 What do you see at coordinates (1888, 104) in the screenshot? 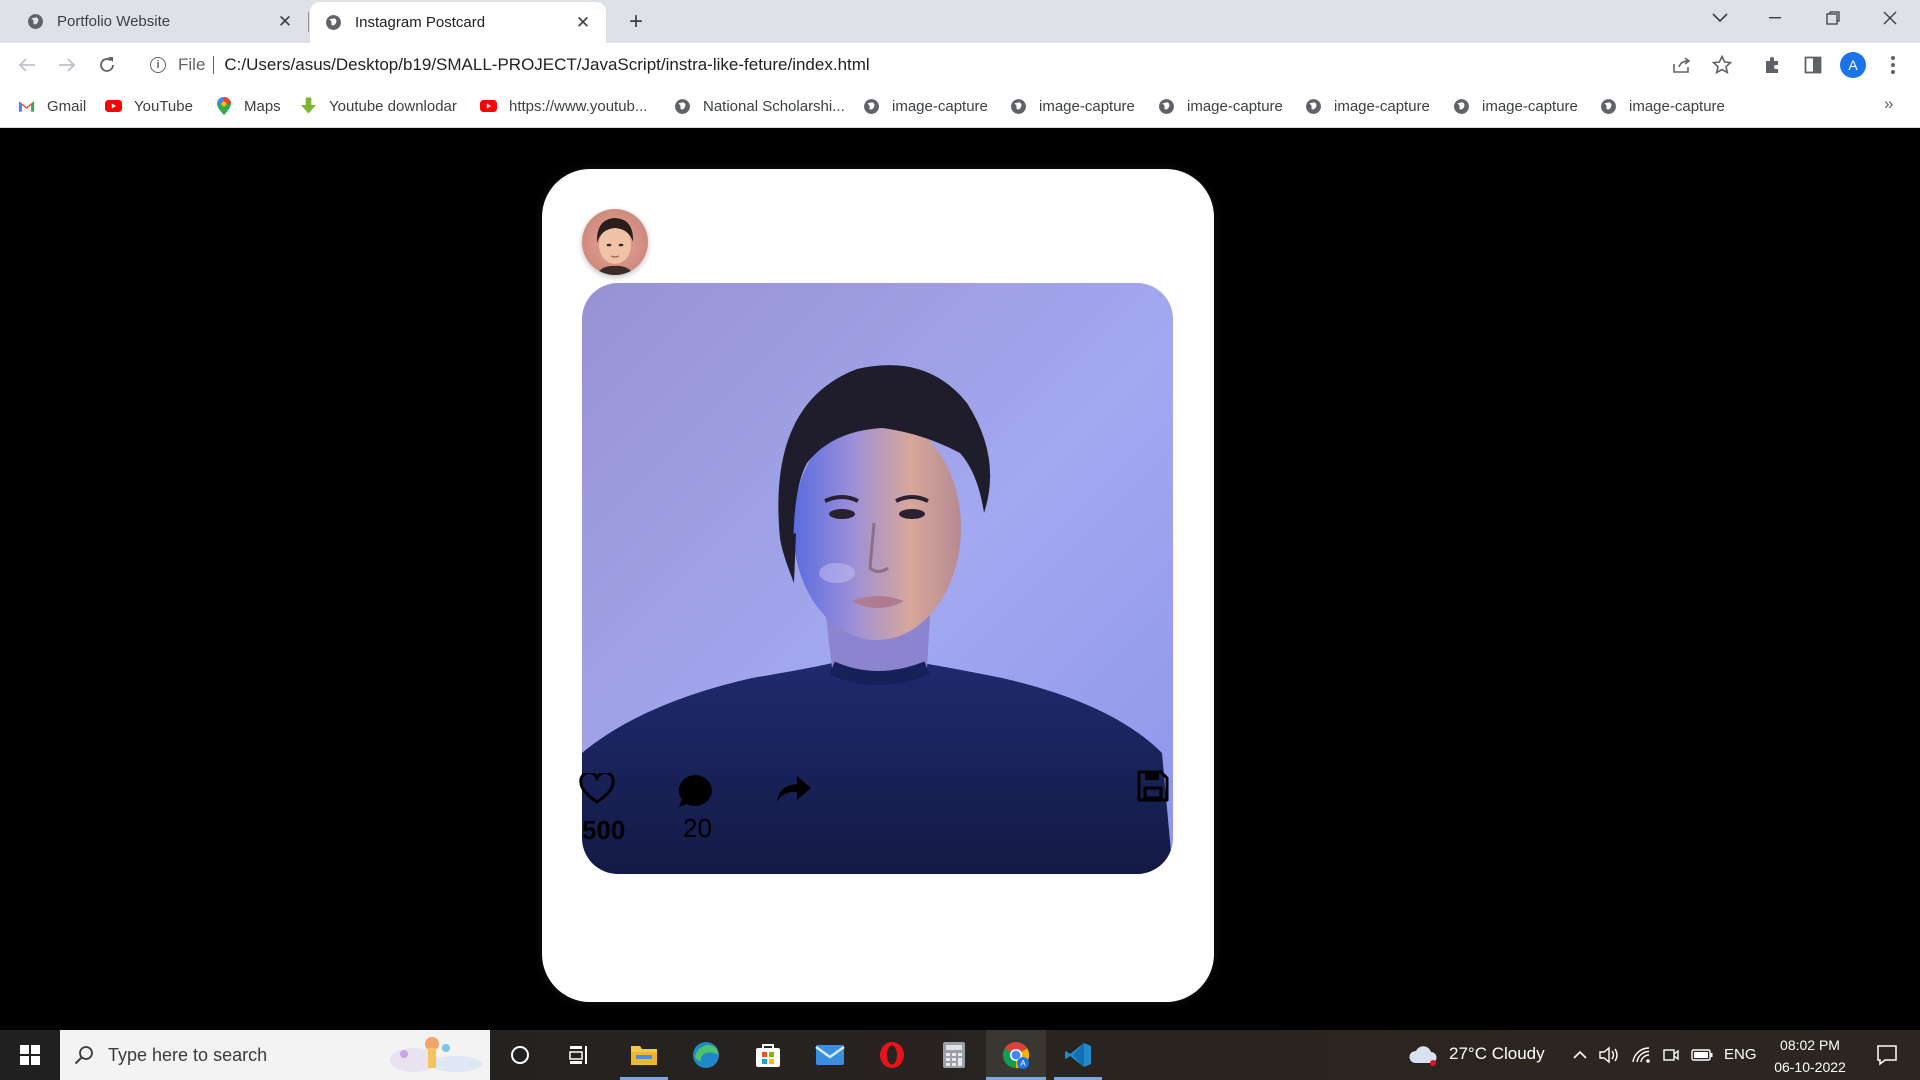
I see `more-bookmarks-chevron-icon: »` at bounding box center [1888, 104].